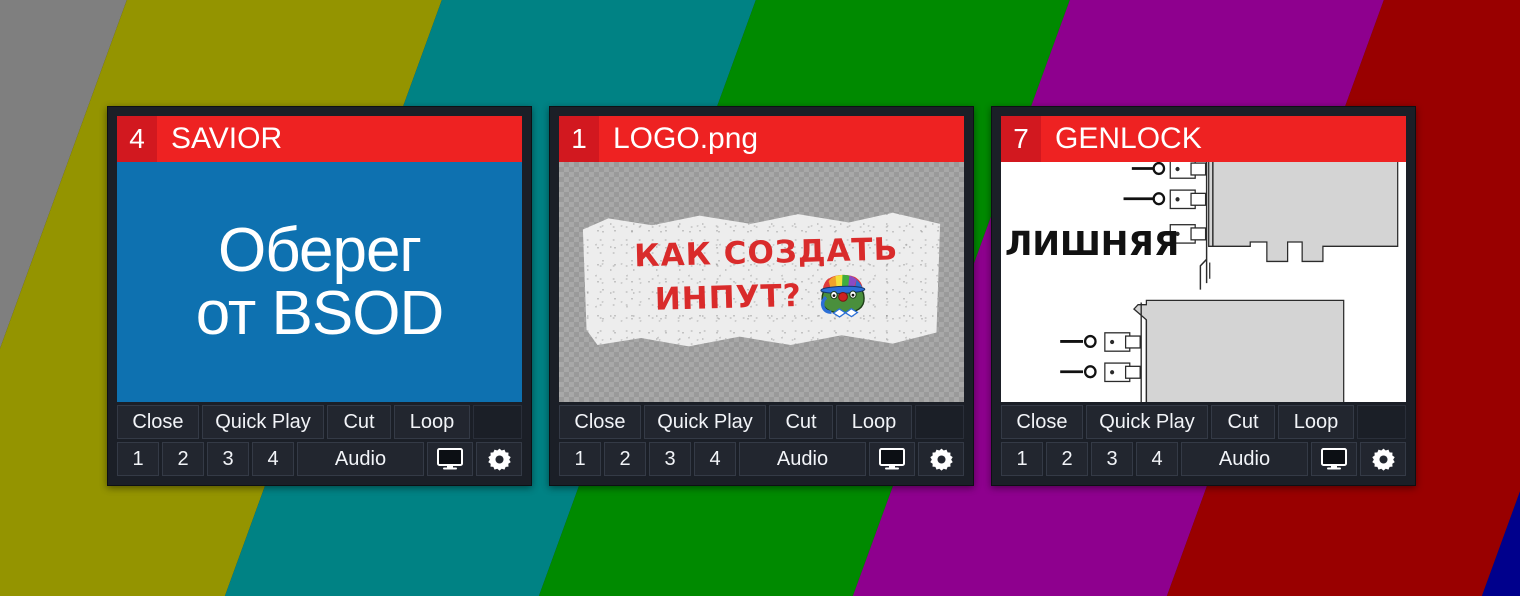 The image size is (1520, 596). What do you see at coordinates (1021, 139) in the screenshot?
I see `panel-index-badge: 7` at bounding box center [1021, 139].